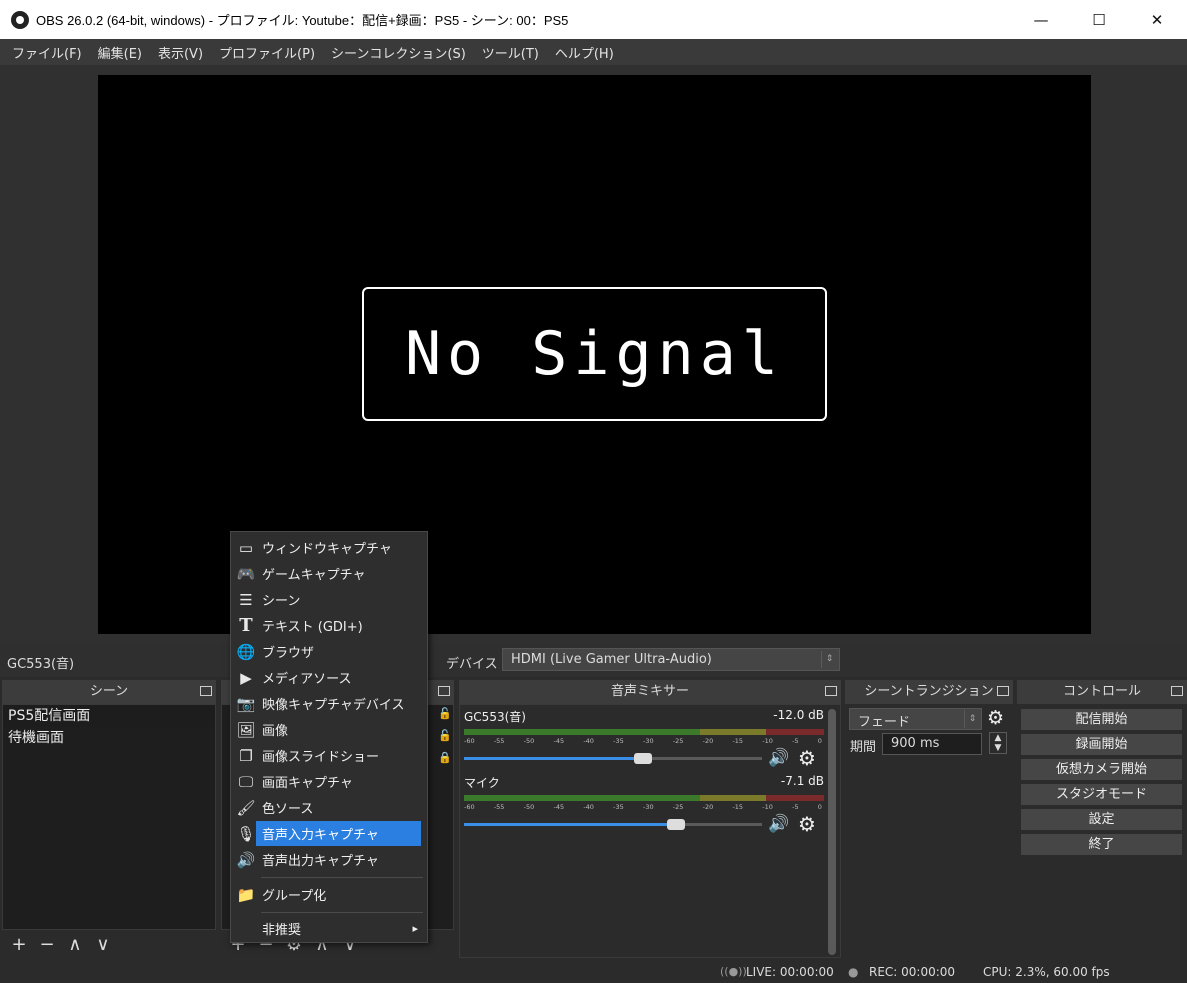  I want to click on add-icon: +, so click(19, 944).